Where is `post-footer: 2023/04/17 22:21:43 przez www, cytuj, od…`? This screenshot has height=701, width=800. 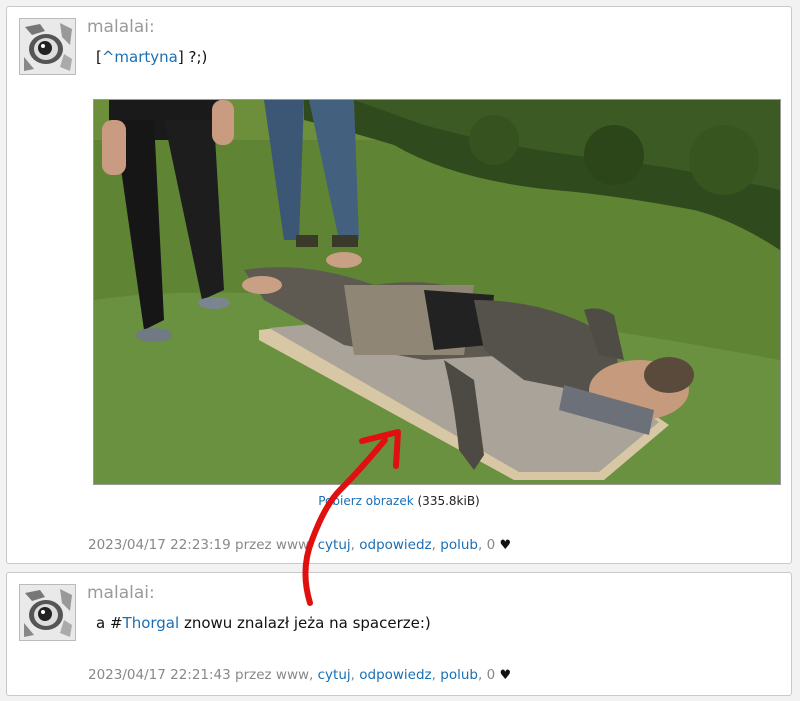
post-footer: 2023/04/17 22:21:43 przez www, cytuj, od… is located at coordinates (300, 675).